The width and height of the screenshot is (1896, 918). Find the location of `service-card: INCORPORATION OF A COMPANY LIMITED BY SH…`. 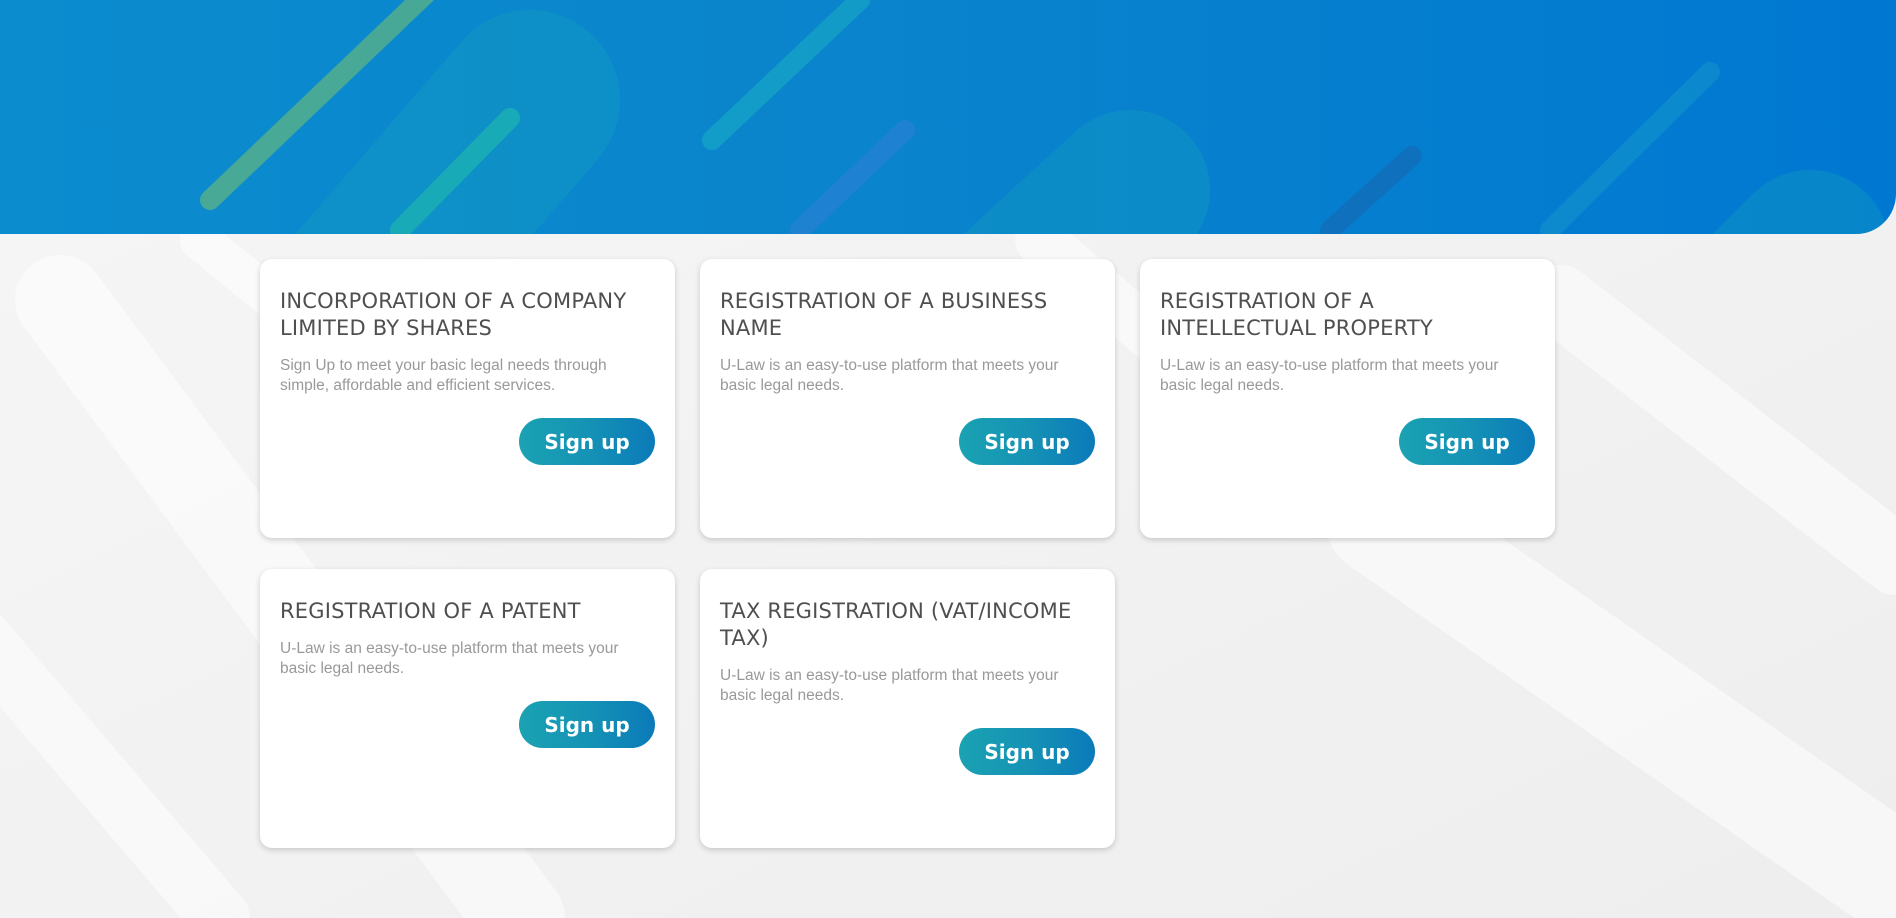

service-card: INCORPORATION OF A COMPANY LIMITED BY SH… is located at coordinates (467, 398).